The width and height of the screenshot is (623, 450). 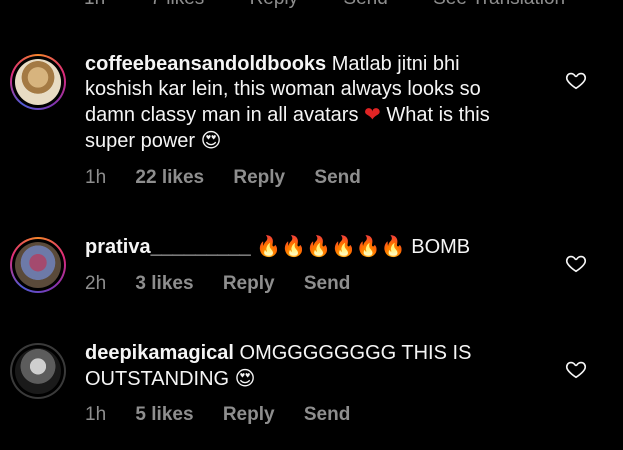 I want to click on comment-username: coffeebeansandoldbooks, so click(x=205, y=64).